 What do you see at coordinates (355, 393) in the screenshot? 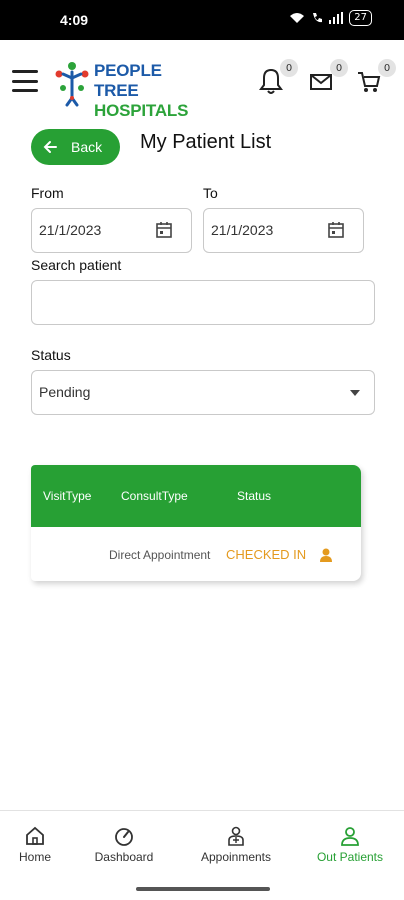
I see `chevron-down-icon` at bounding box center [355, 393].